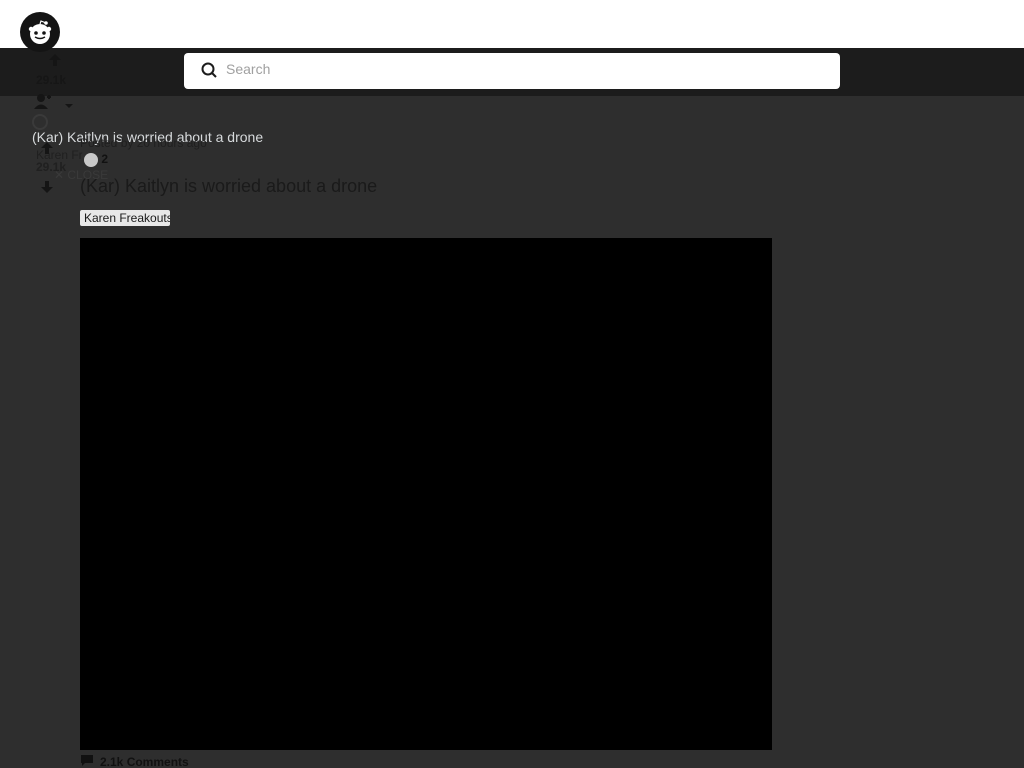  What do you see at coordinates (209, 72) in the screenshot?
I see `search-icon` at bounding box center [209, 72].